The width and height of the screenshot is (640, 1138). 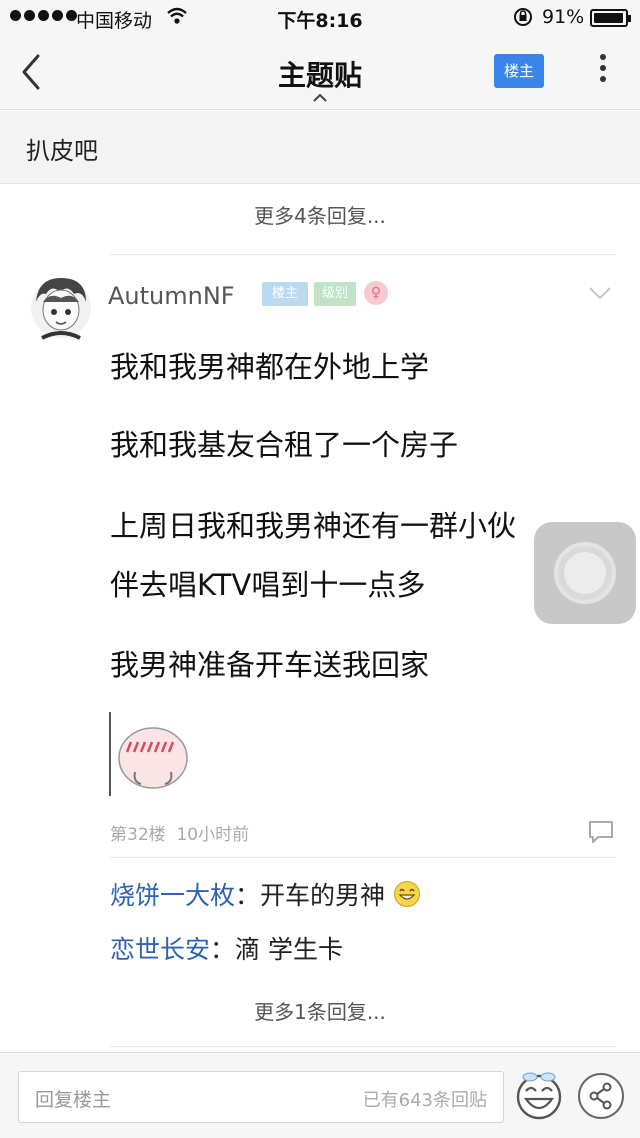 What do you see at coordinates (285, 294) in the screenshot?
I see `op-badge: 楼主` at bounding box center [285, 294].